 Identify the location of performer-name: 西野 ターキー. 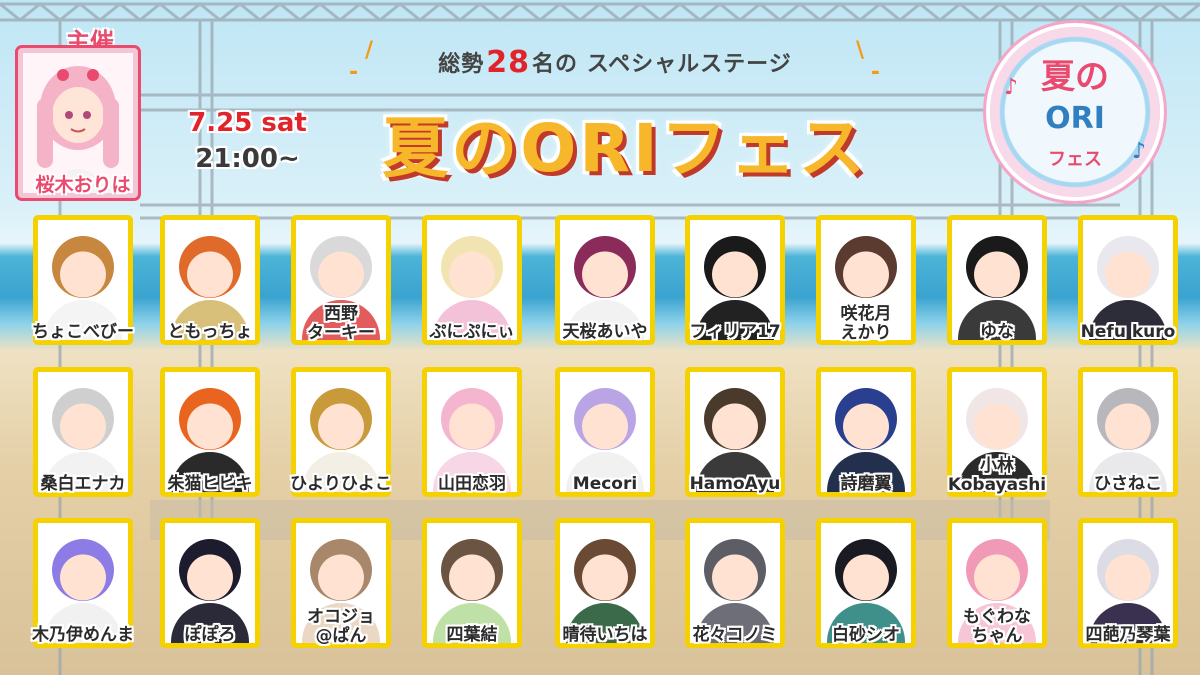
(341, 323).